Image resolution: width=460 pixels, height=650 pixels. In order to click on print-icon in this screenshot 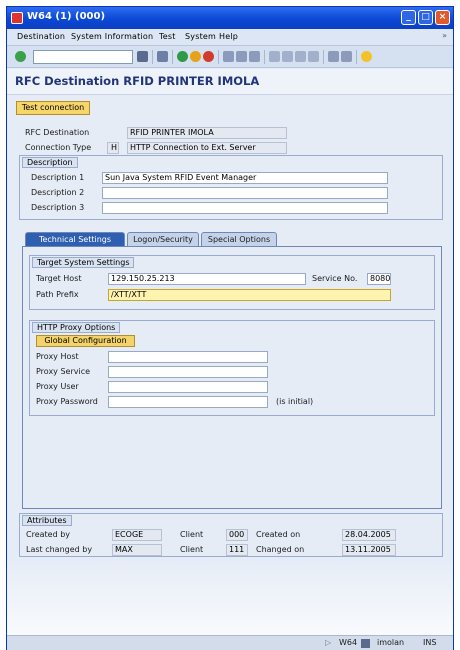, I will do `click(228, 56)`.